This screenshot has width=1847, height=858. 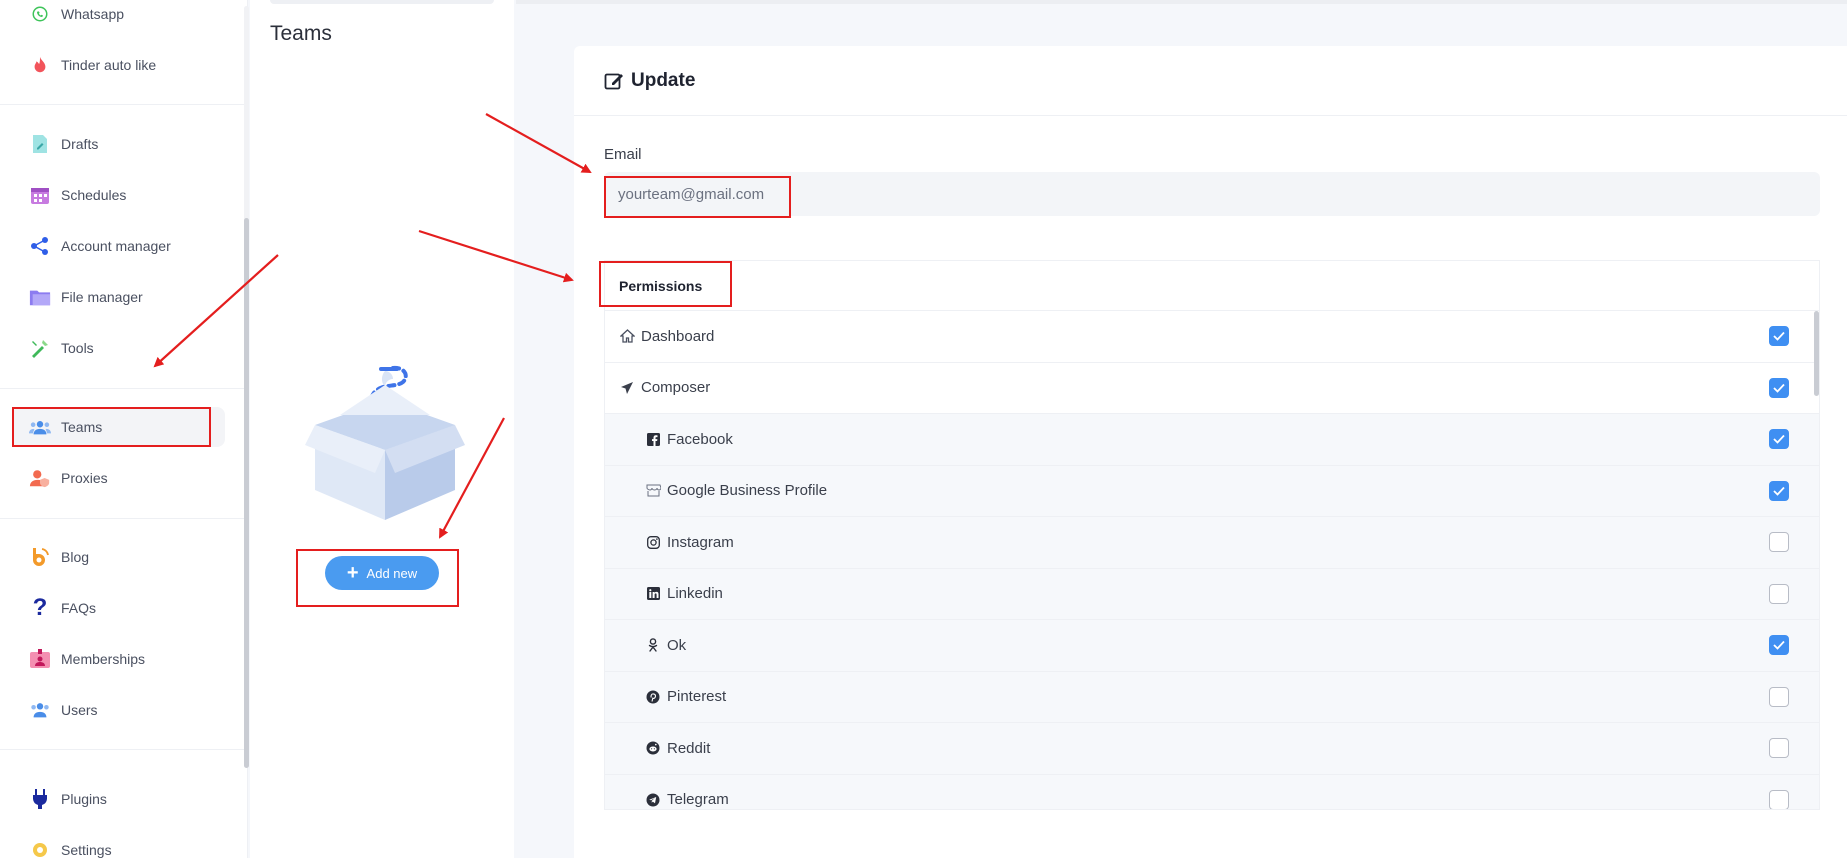 I want to click on linkedin-icon, so click(x=653, y=594).